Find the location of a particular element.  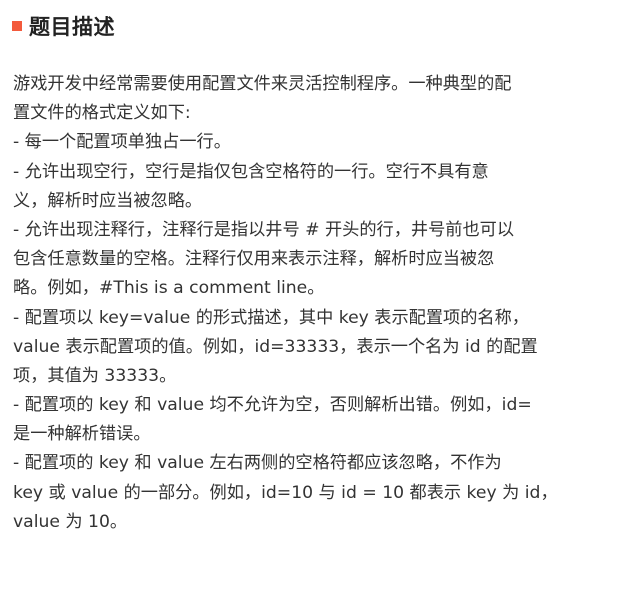

section-header: 题目描述 is located at coordinates (63, 26).